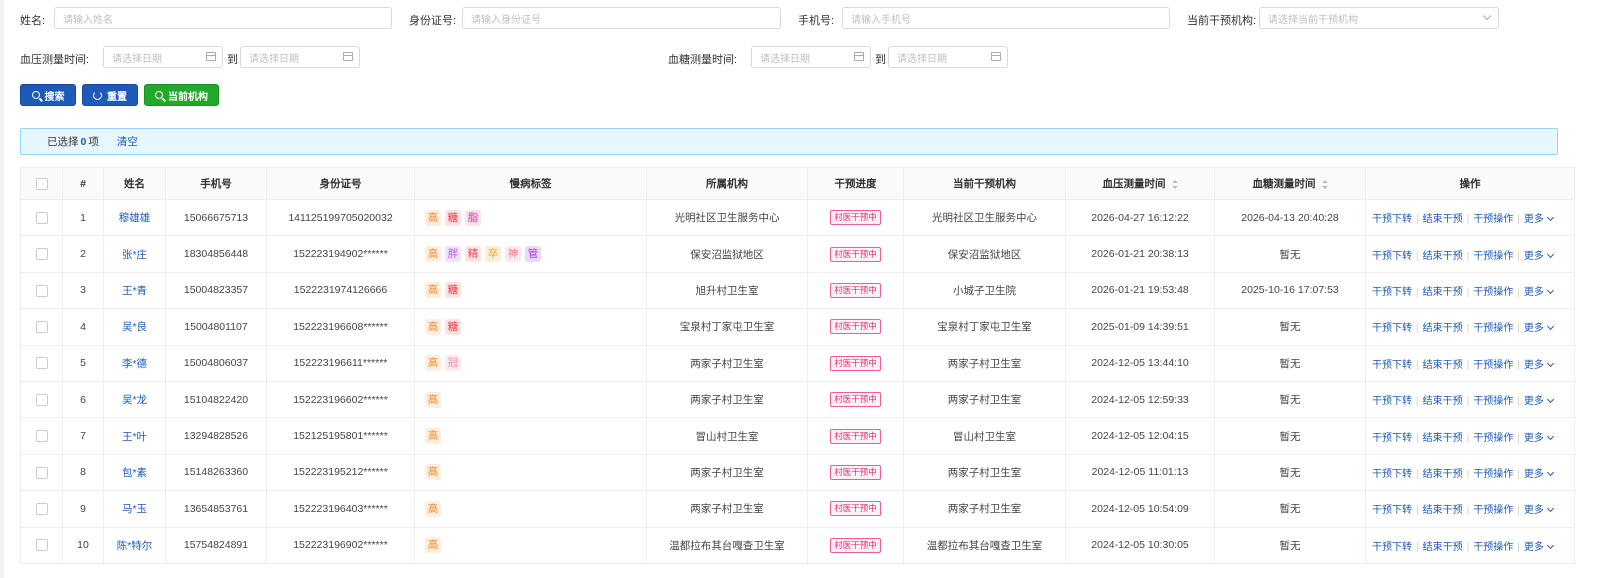 The width and height of the screenshot is (1600, 578). I want to click on bp-end-date: 请选择日期, so click(300, 57).